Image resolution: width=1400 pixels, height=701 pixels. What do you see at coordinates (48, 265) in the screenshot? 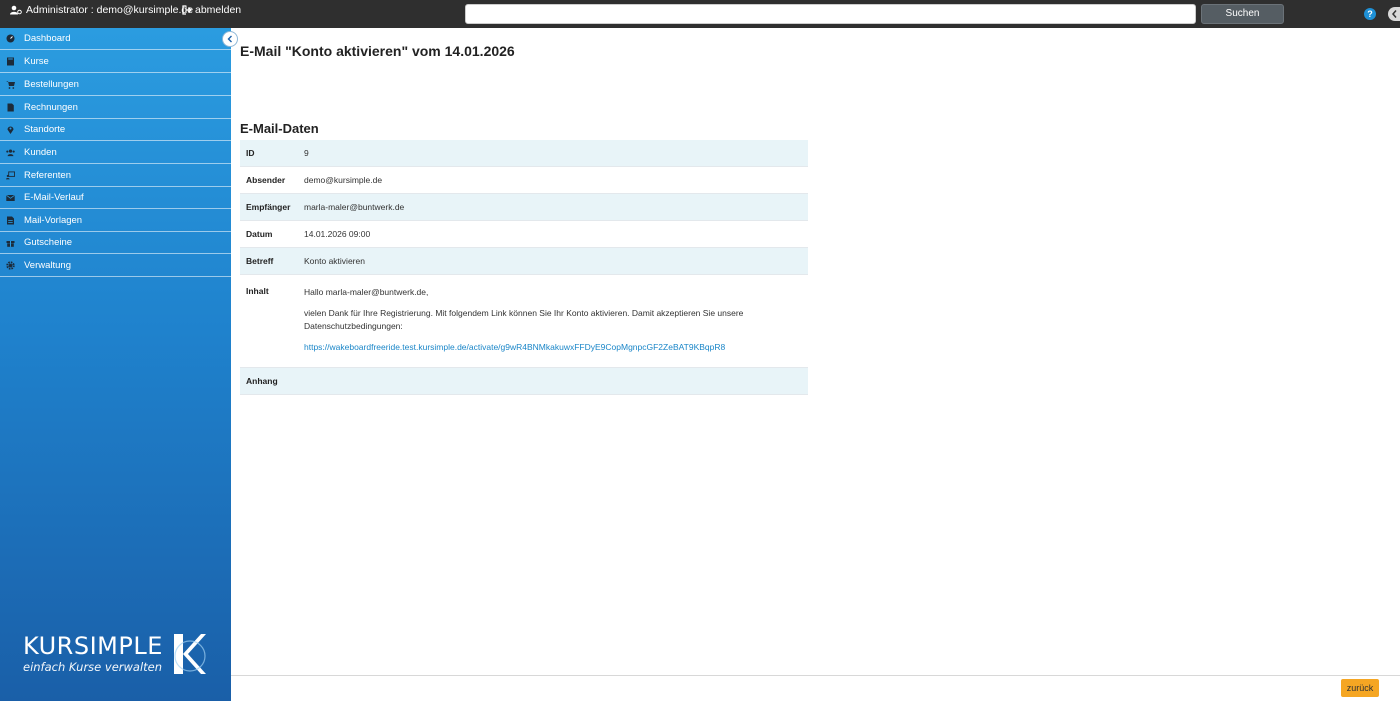
I see `sidebar-item-label: Verwaltung` at bounding box center [48, 265].